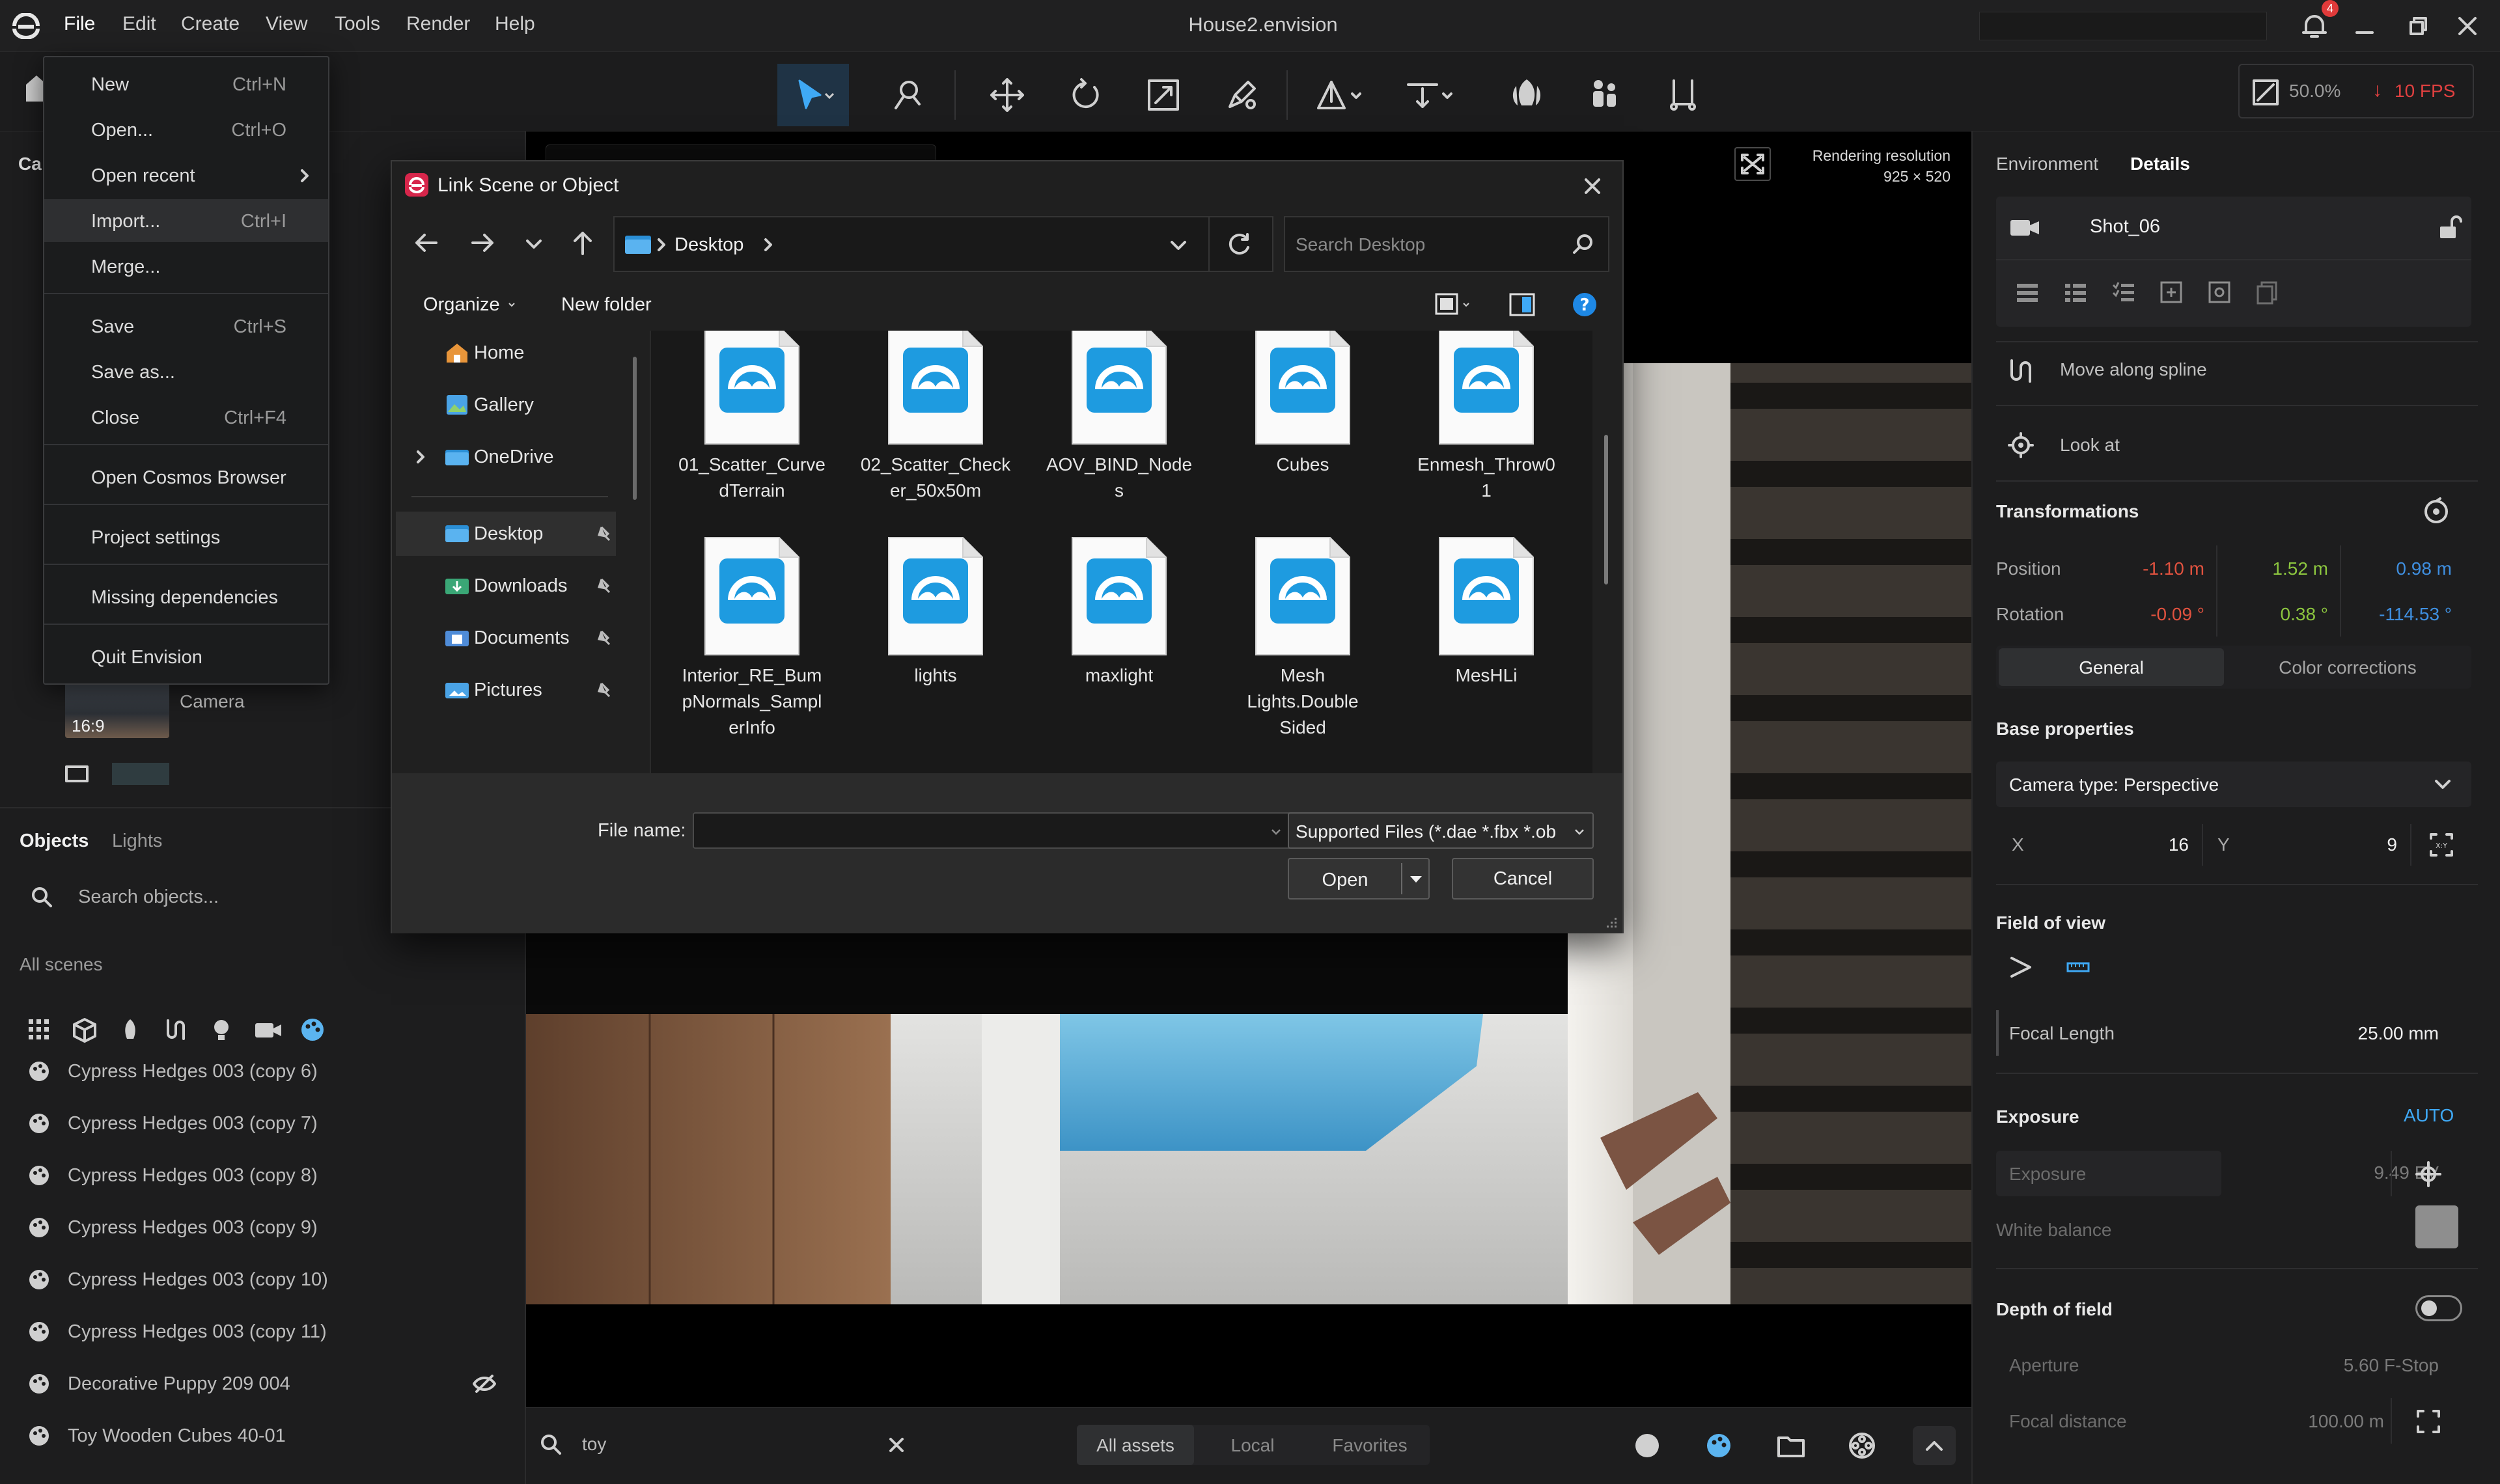 The image size is (2500, 1484). What do you see at coordinates (176, 1331) in the screenshot?
I see `list-item: Cypress Hedges 003 (copy 11)` at bounding box center [176, 1331].